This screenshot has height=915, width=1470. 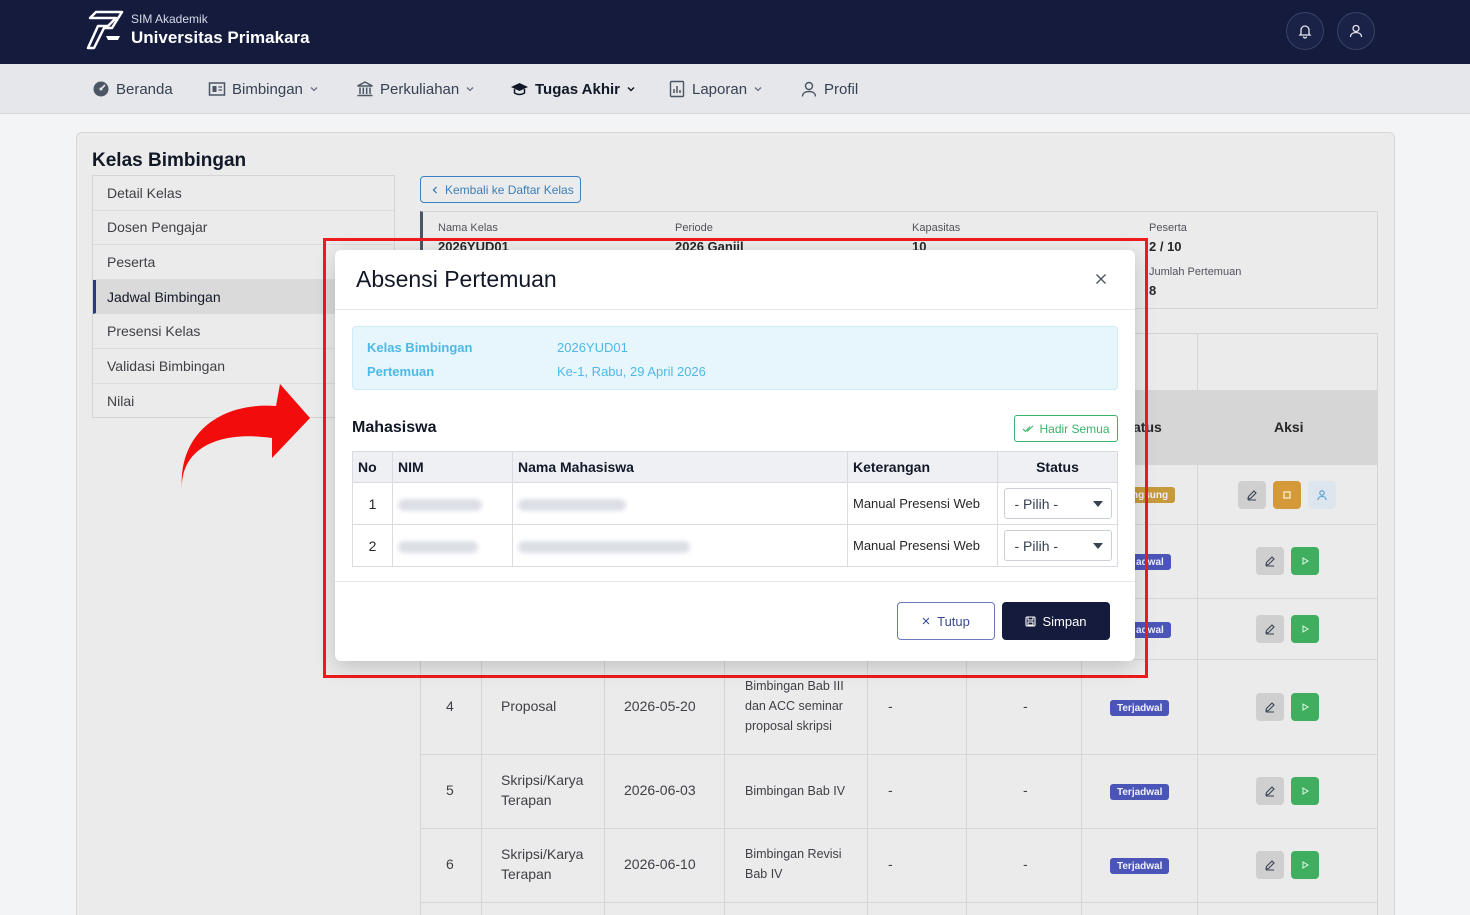 I want to click on col-nama: Nama Mahasiswa, so click(x=680, y=467).